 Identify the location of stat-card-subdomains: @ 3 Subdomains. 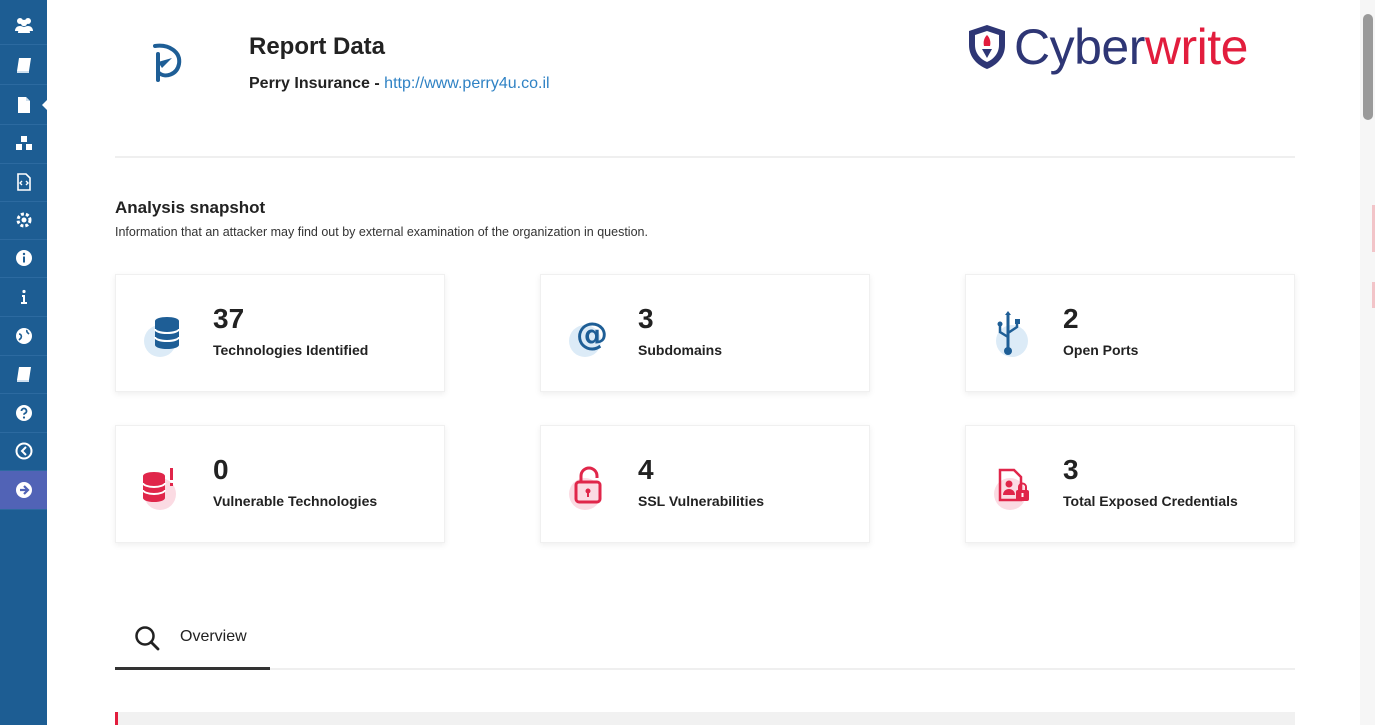
(705, 333).